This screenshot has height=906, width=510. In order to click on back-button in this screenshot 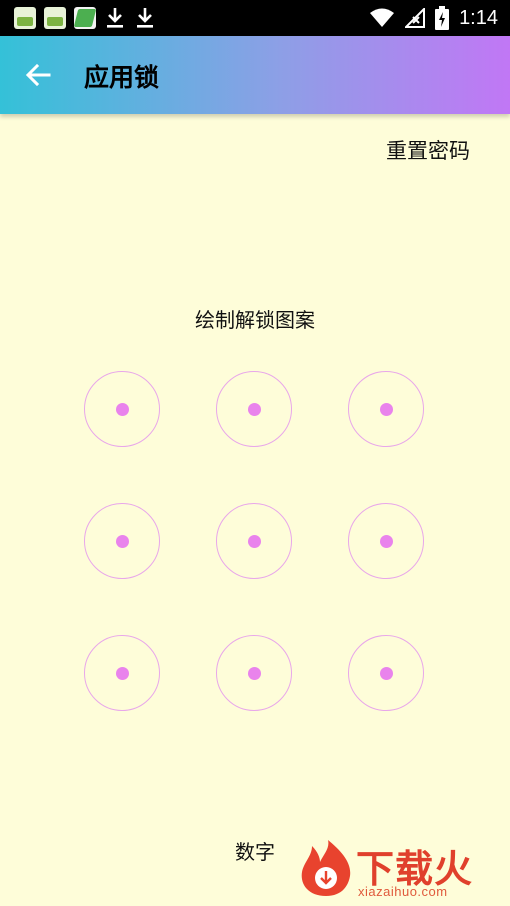, I will do `click(38, 75)`.